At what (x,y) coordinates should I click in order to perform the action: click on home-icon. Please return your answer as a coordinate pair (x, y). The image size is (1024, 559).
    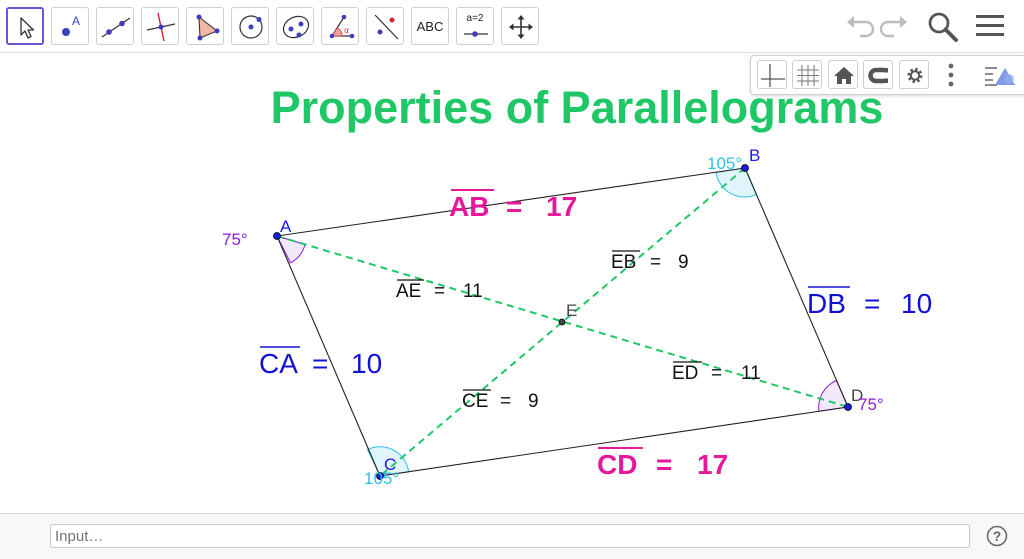
    Looking at the image, I should click on (844, 75).